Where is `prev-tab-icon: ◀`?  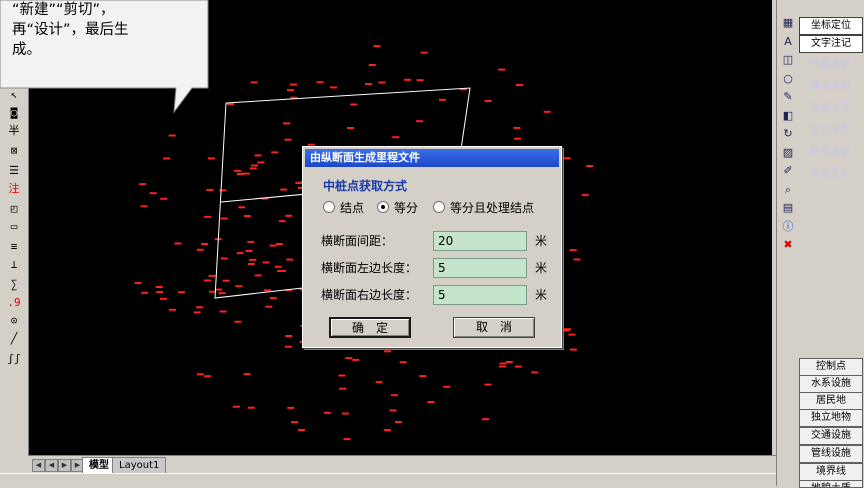
prev-tab-icon: ◀ is located at coordinates (51, 465).